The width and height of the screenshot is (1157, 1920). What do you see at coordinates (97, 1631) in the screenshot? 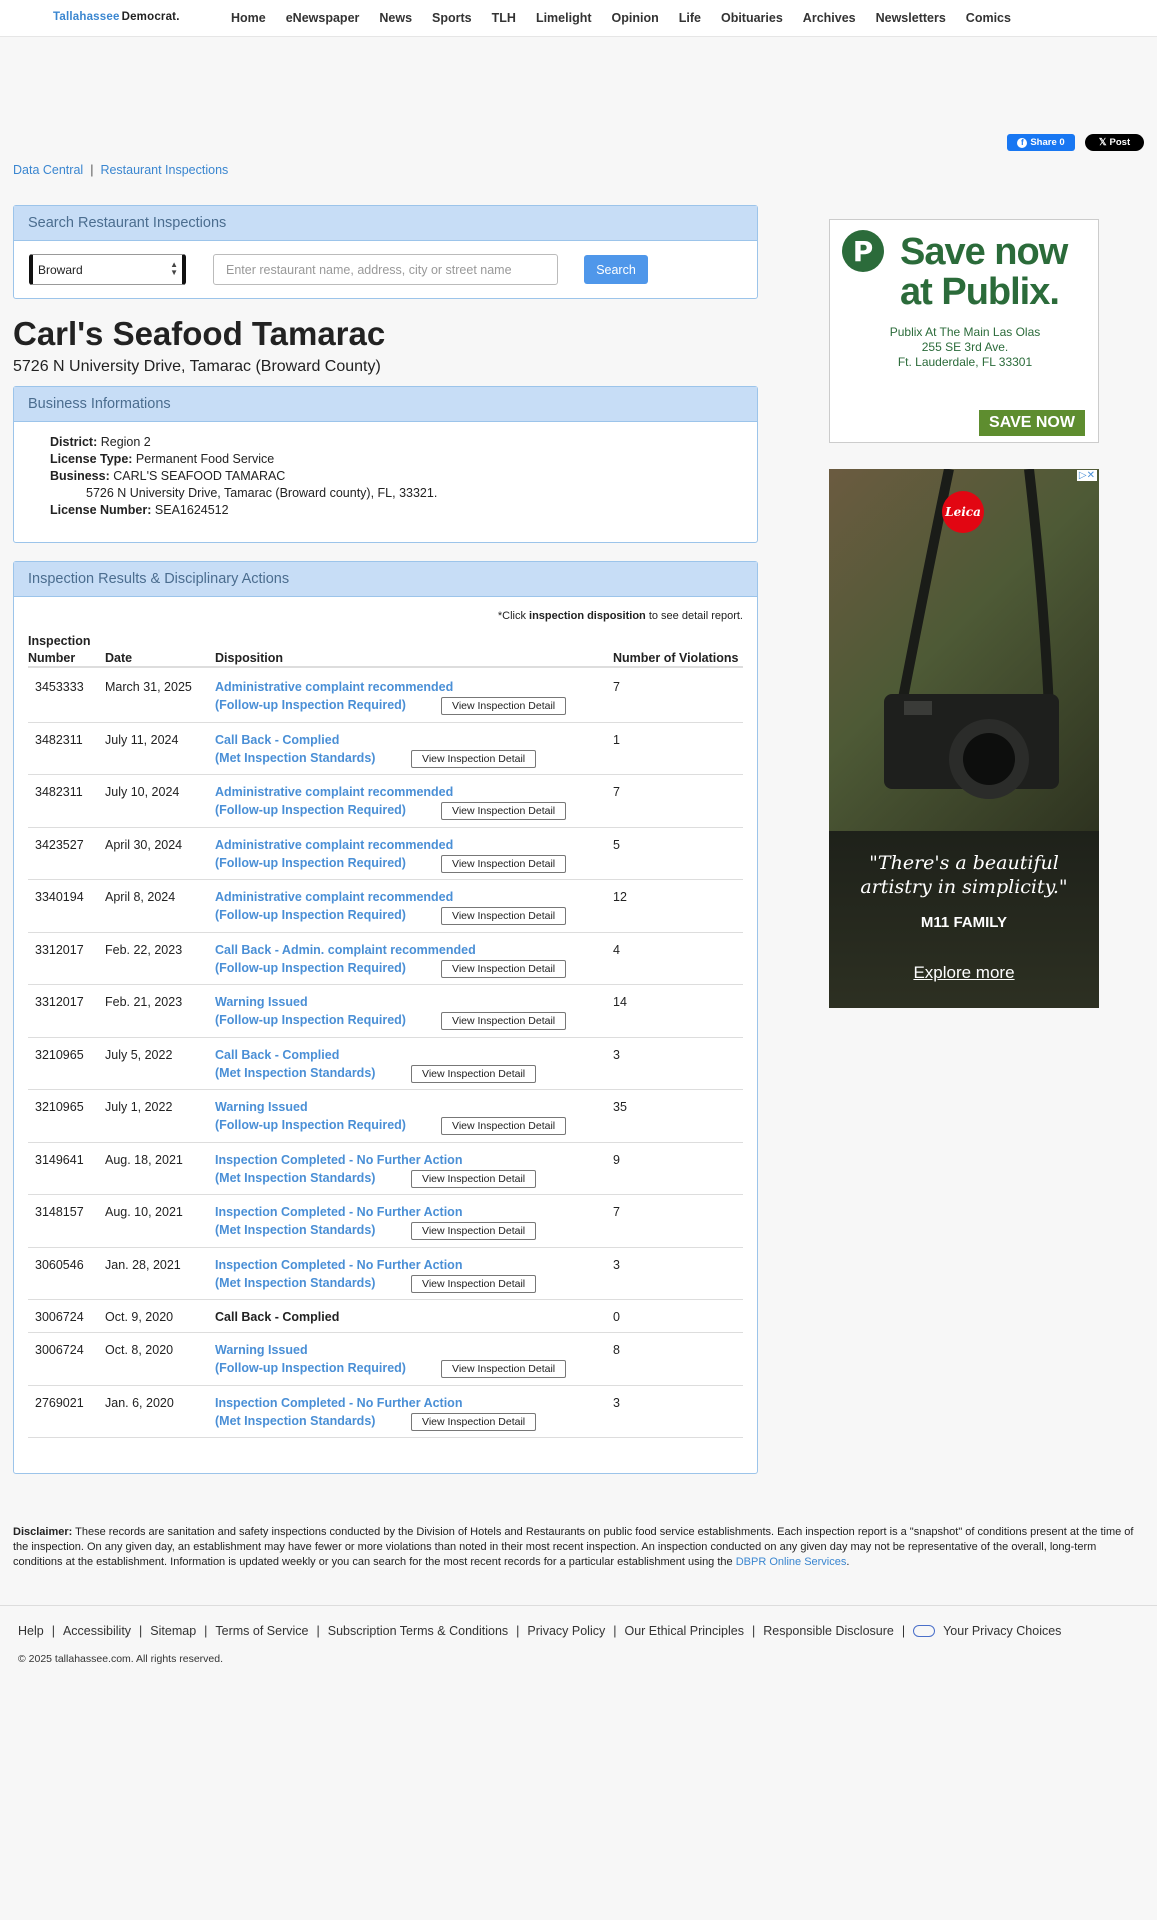
I see `footer-accessibility: Accessibility` at bounding box center [97, 1631].